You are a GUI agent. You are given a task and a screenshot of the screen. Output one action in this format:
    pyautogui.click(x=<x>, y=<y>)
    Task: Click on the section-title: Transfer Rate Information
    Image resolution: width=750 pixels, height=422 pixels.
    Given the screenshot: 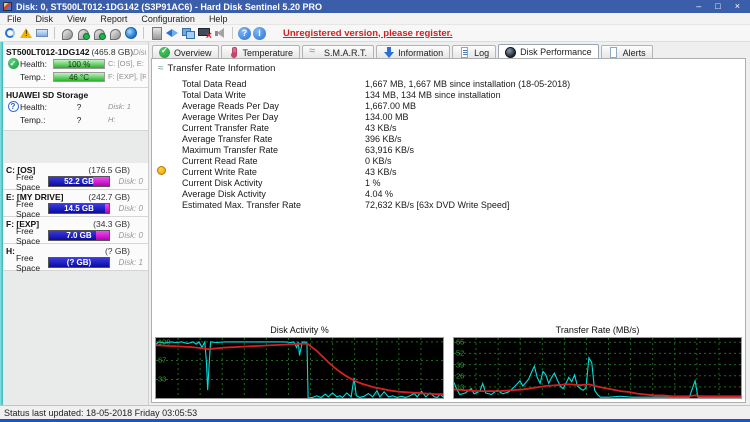 What is the action you would take?
    pyautogui.click(x=221, y=68)
    